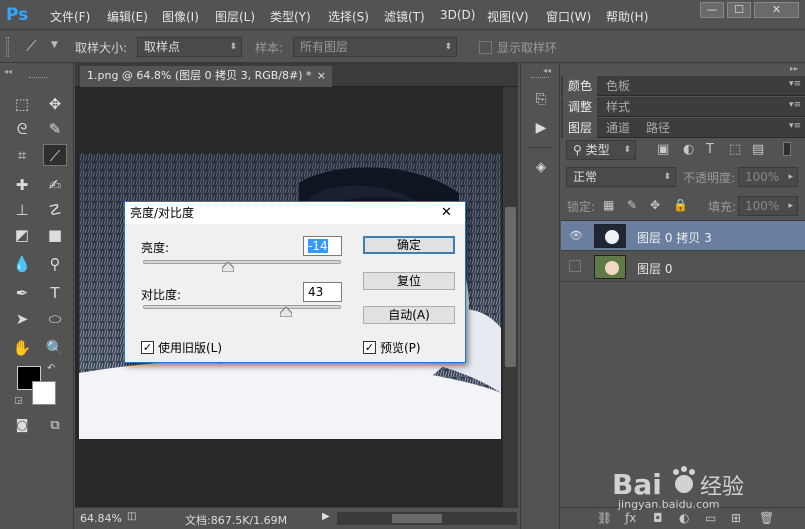 The width and height of the screenshot is (805, 529). Describe the element at coordinates (228, 267) in the screenshot. I see `brightness-slider-thumb` at that location.